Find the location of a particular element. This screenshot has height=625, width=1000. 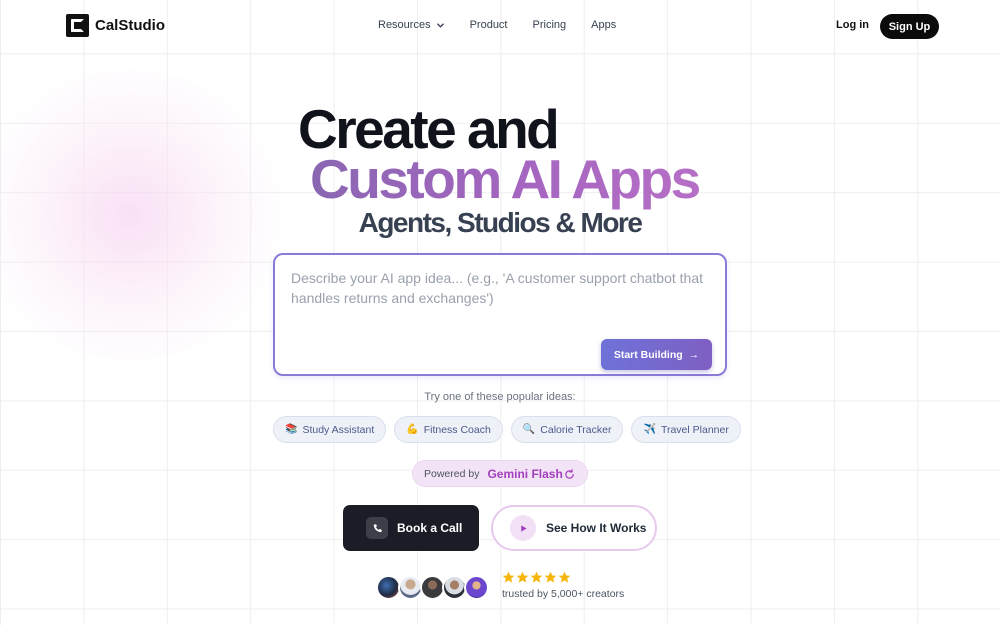

nav-item-resources: Resources is located at coordinates (411, 25).